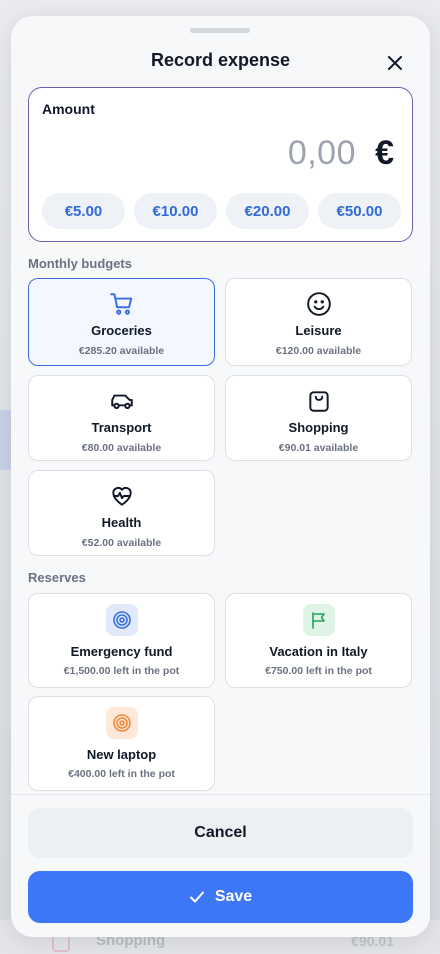  I want to click on reserve-name: Emergency fund, so click(121, 651).